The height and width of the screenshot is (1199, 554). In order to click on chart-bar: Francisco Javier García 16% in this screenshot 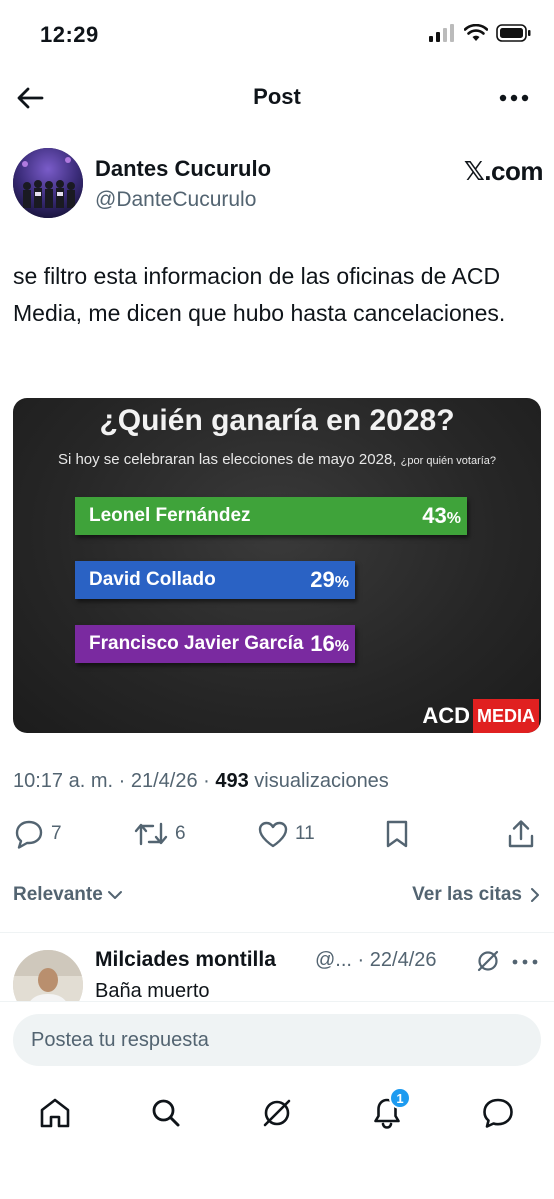, I will do `click(215, 644)`.